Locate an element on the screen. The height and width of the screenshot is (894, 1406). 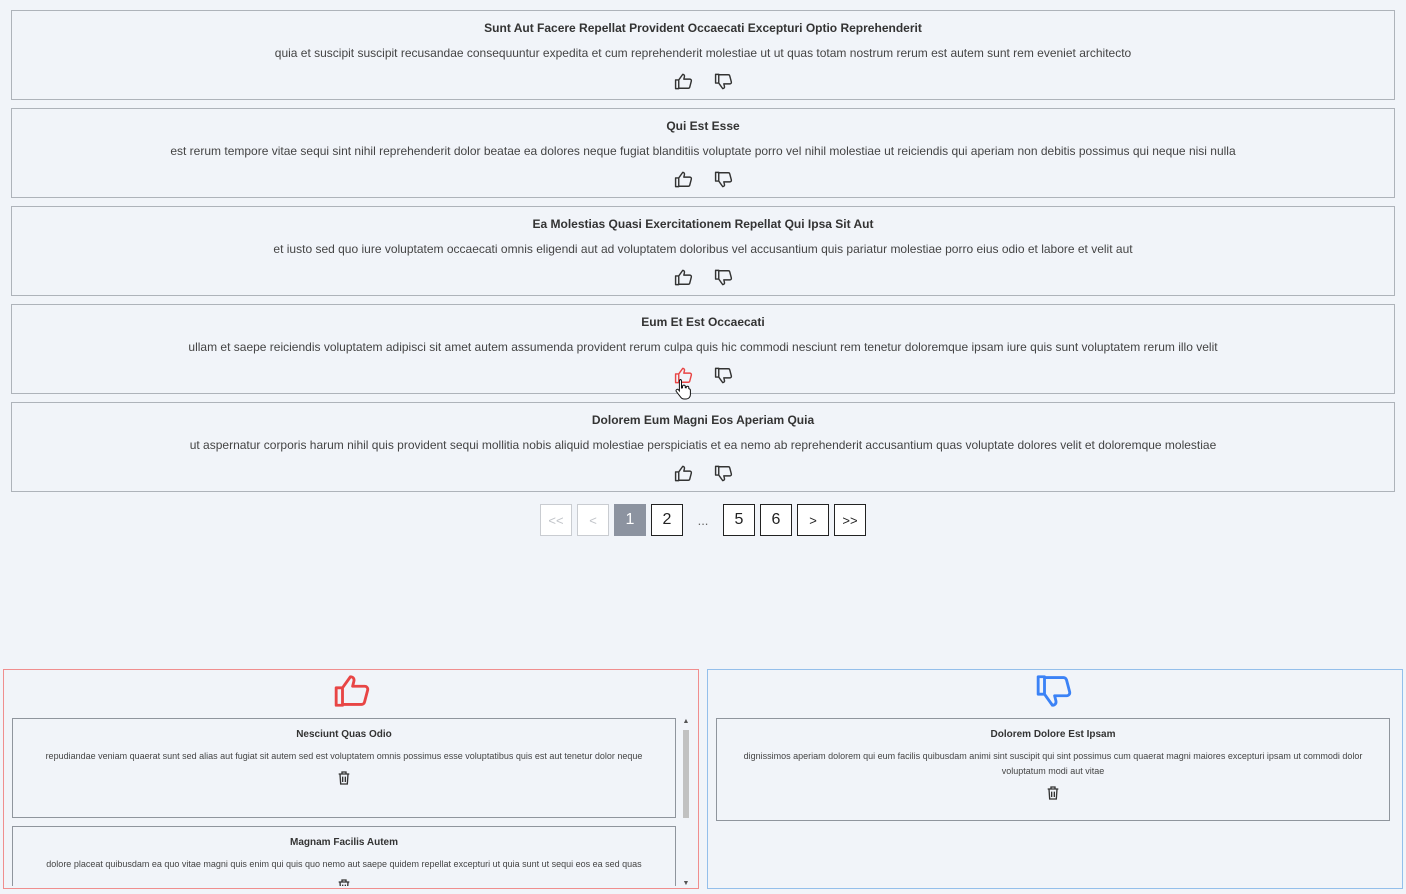
liked-post-title: Nesciunt Quas Odio is located at coordinates (344, 734).